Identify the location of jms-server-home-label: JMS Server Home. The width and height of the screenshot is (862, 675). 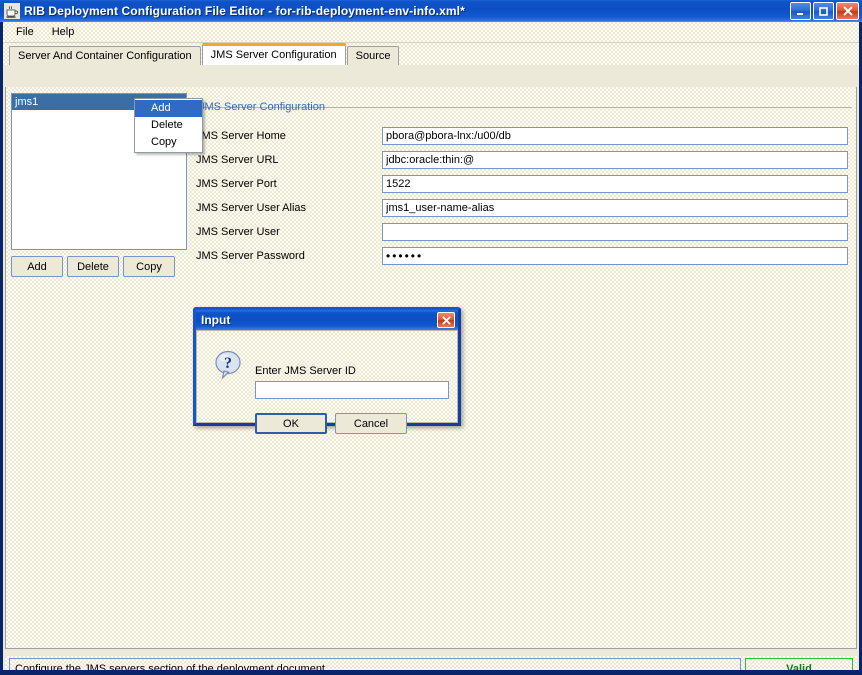
(241, 136).